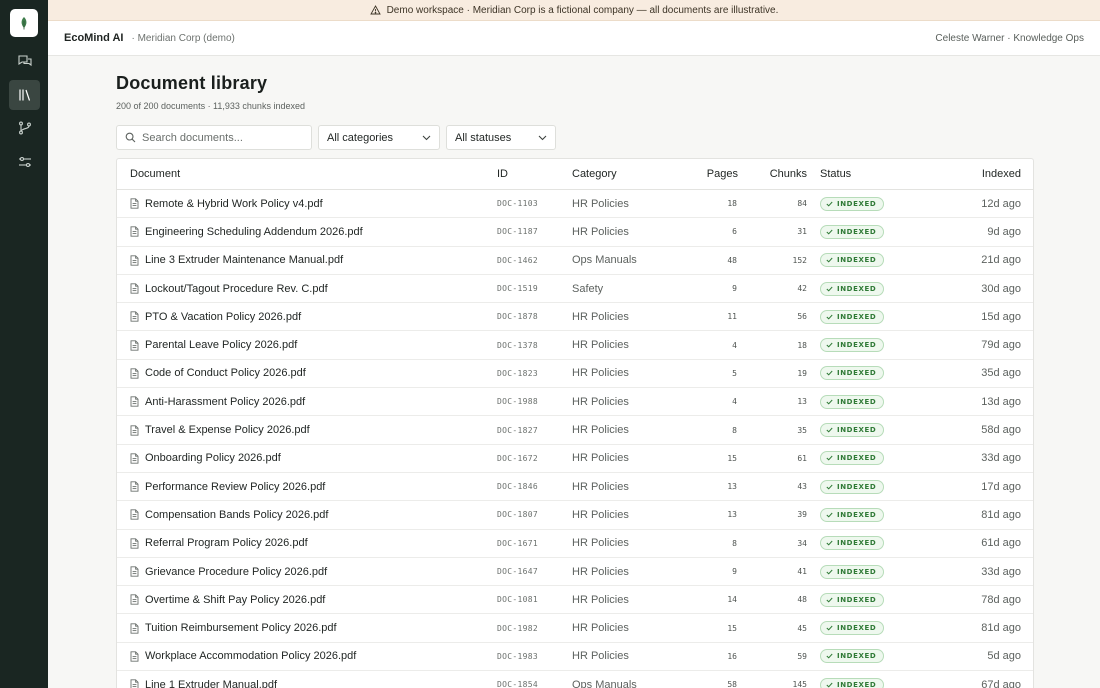 The height and width of the screenshot is (688, 1100). I want to click on col-header-pages: Pages, so click(722, 174).